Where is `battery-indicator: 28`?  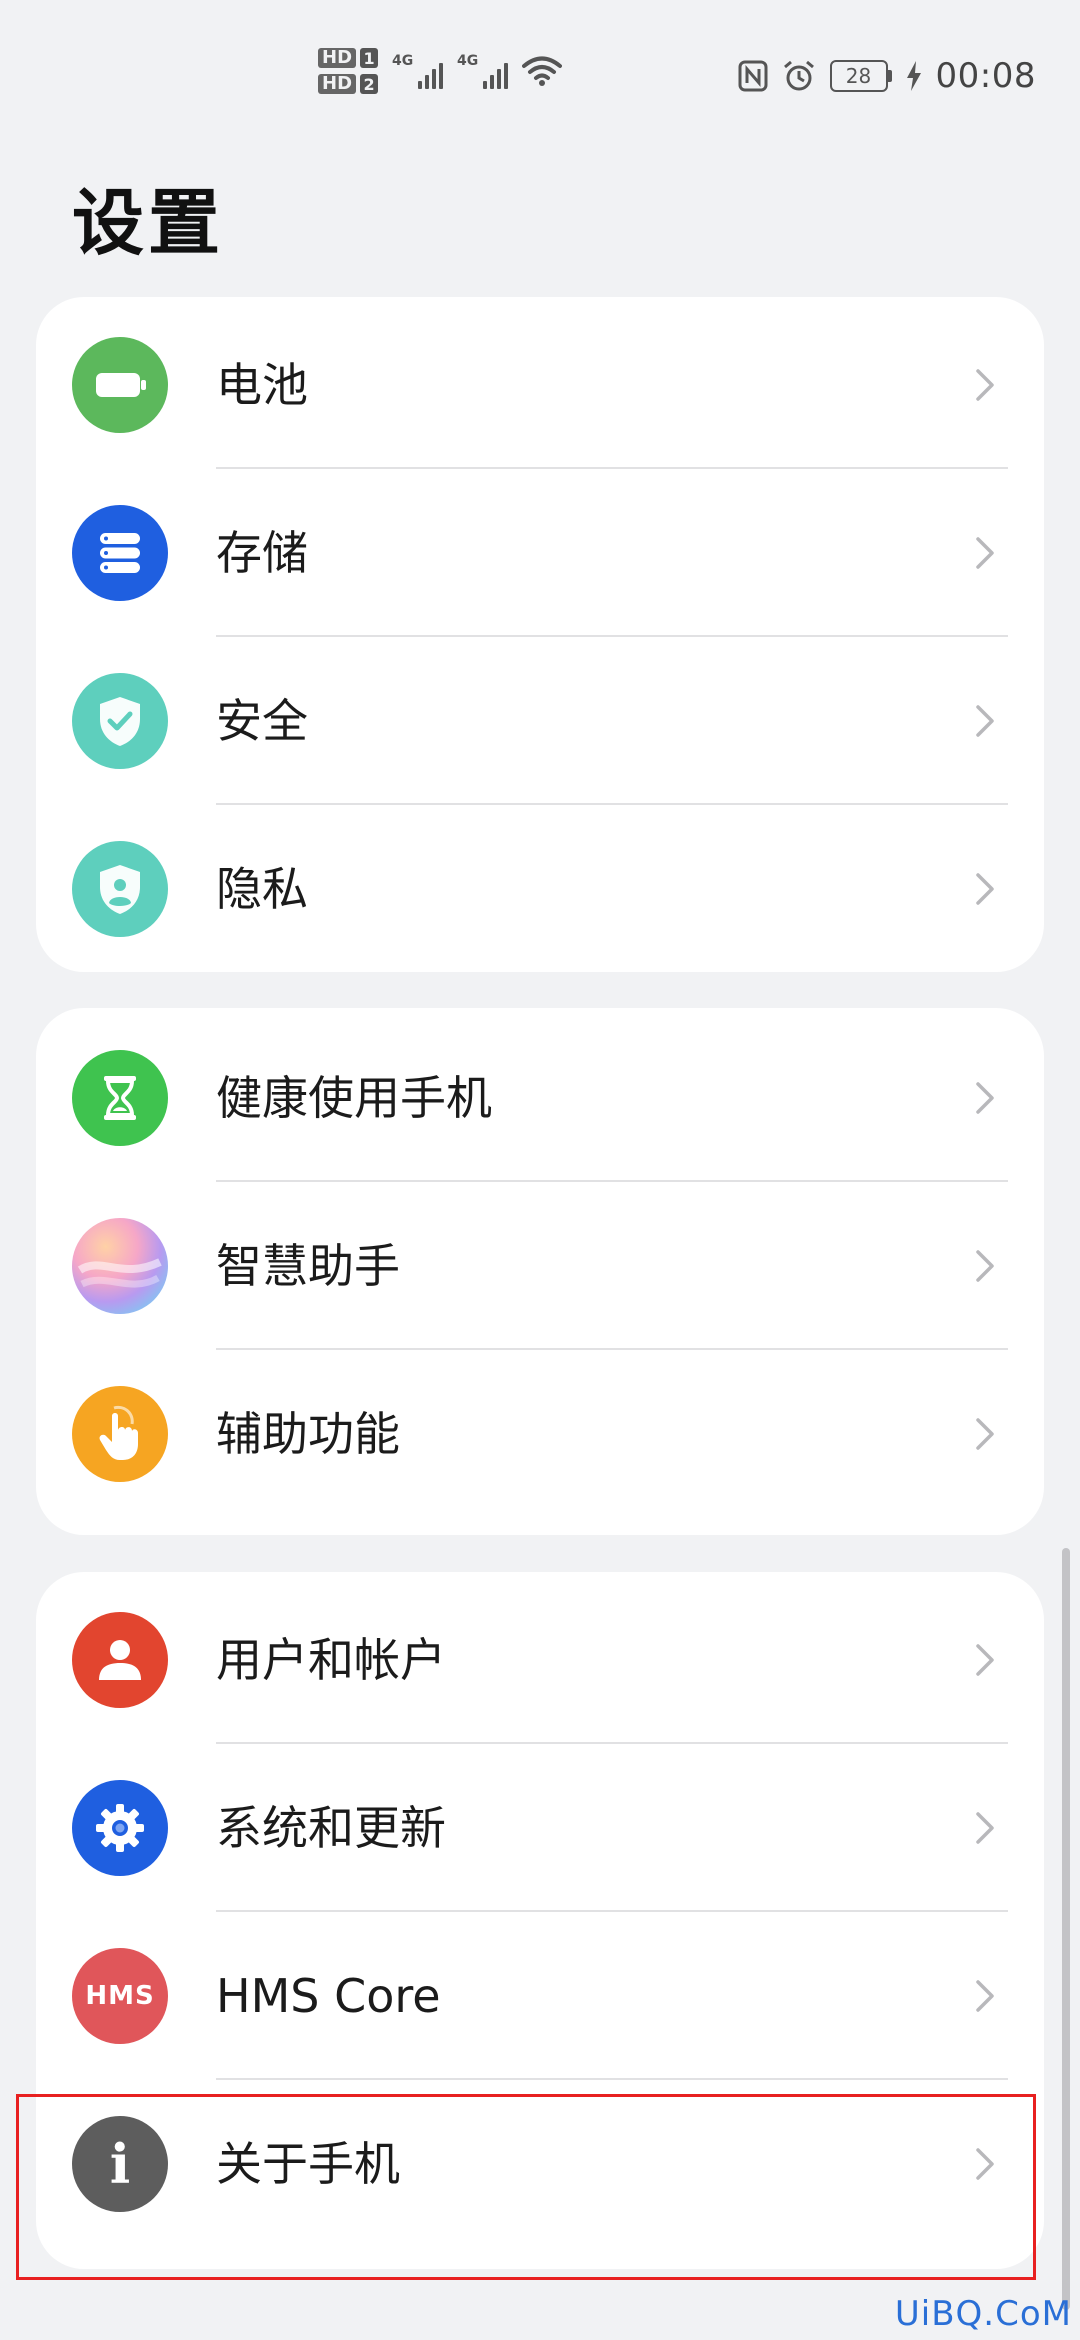 battery-indicator: 28 is located at coordinates (860, 76).